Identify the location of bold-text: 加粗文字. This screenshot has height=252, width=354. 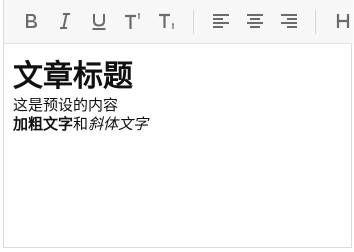
(43, 124).